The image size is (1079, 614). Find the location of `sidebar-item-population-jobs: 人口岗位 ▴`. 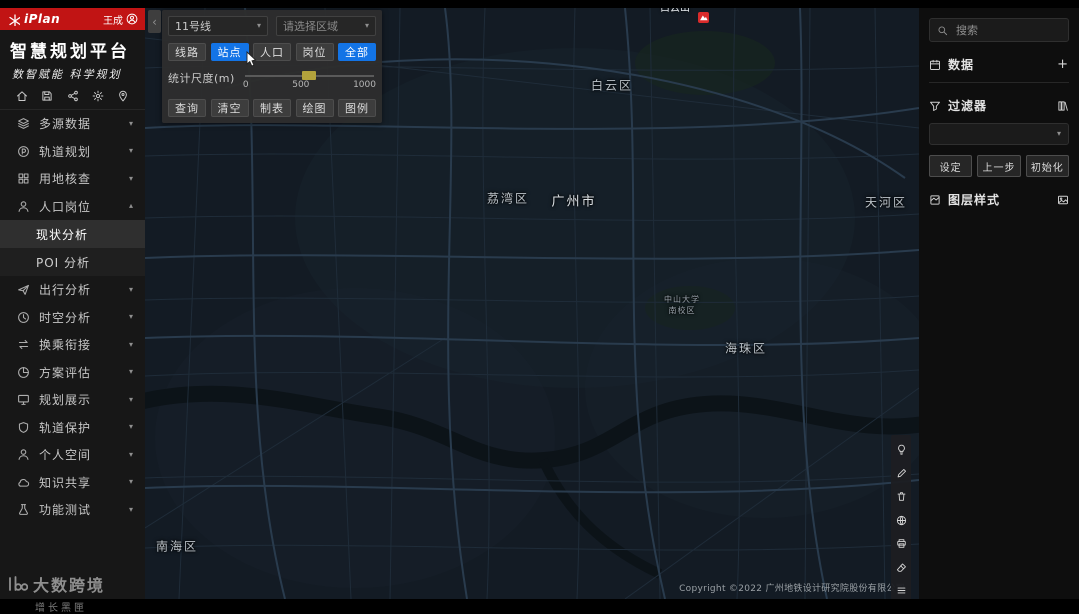

sidebar-item-population-jobs: 人口岗位 ▴ is located at coordinates (72, 207).